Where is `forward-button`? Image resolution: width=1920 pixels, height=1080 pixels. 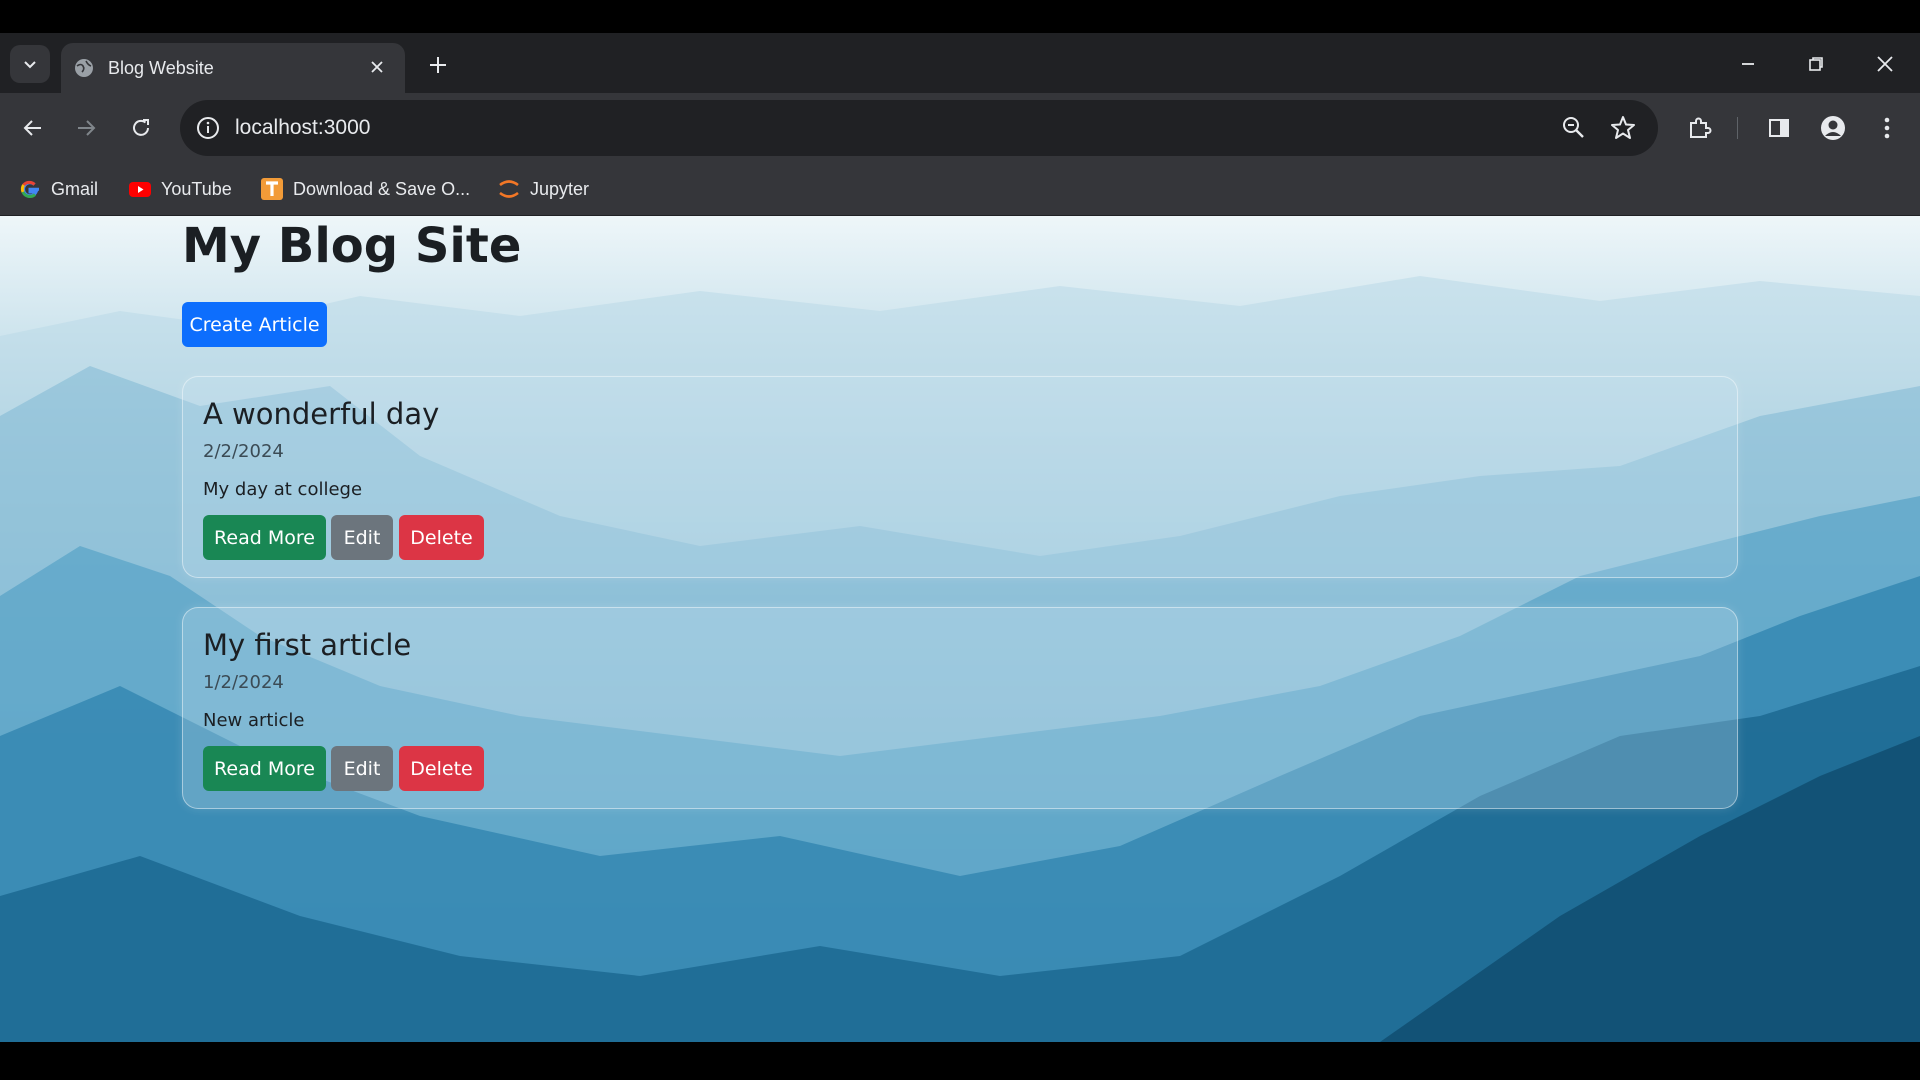 forward-button is located at coordinates (86, 128).